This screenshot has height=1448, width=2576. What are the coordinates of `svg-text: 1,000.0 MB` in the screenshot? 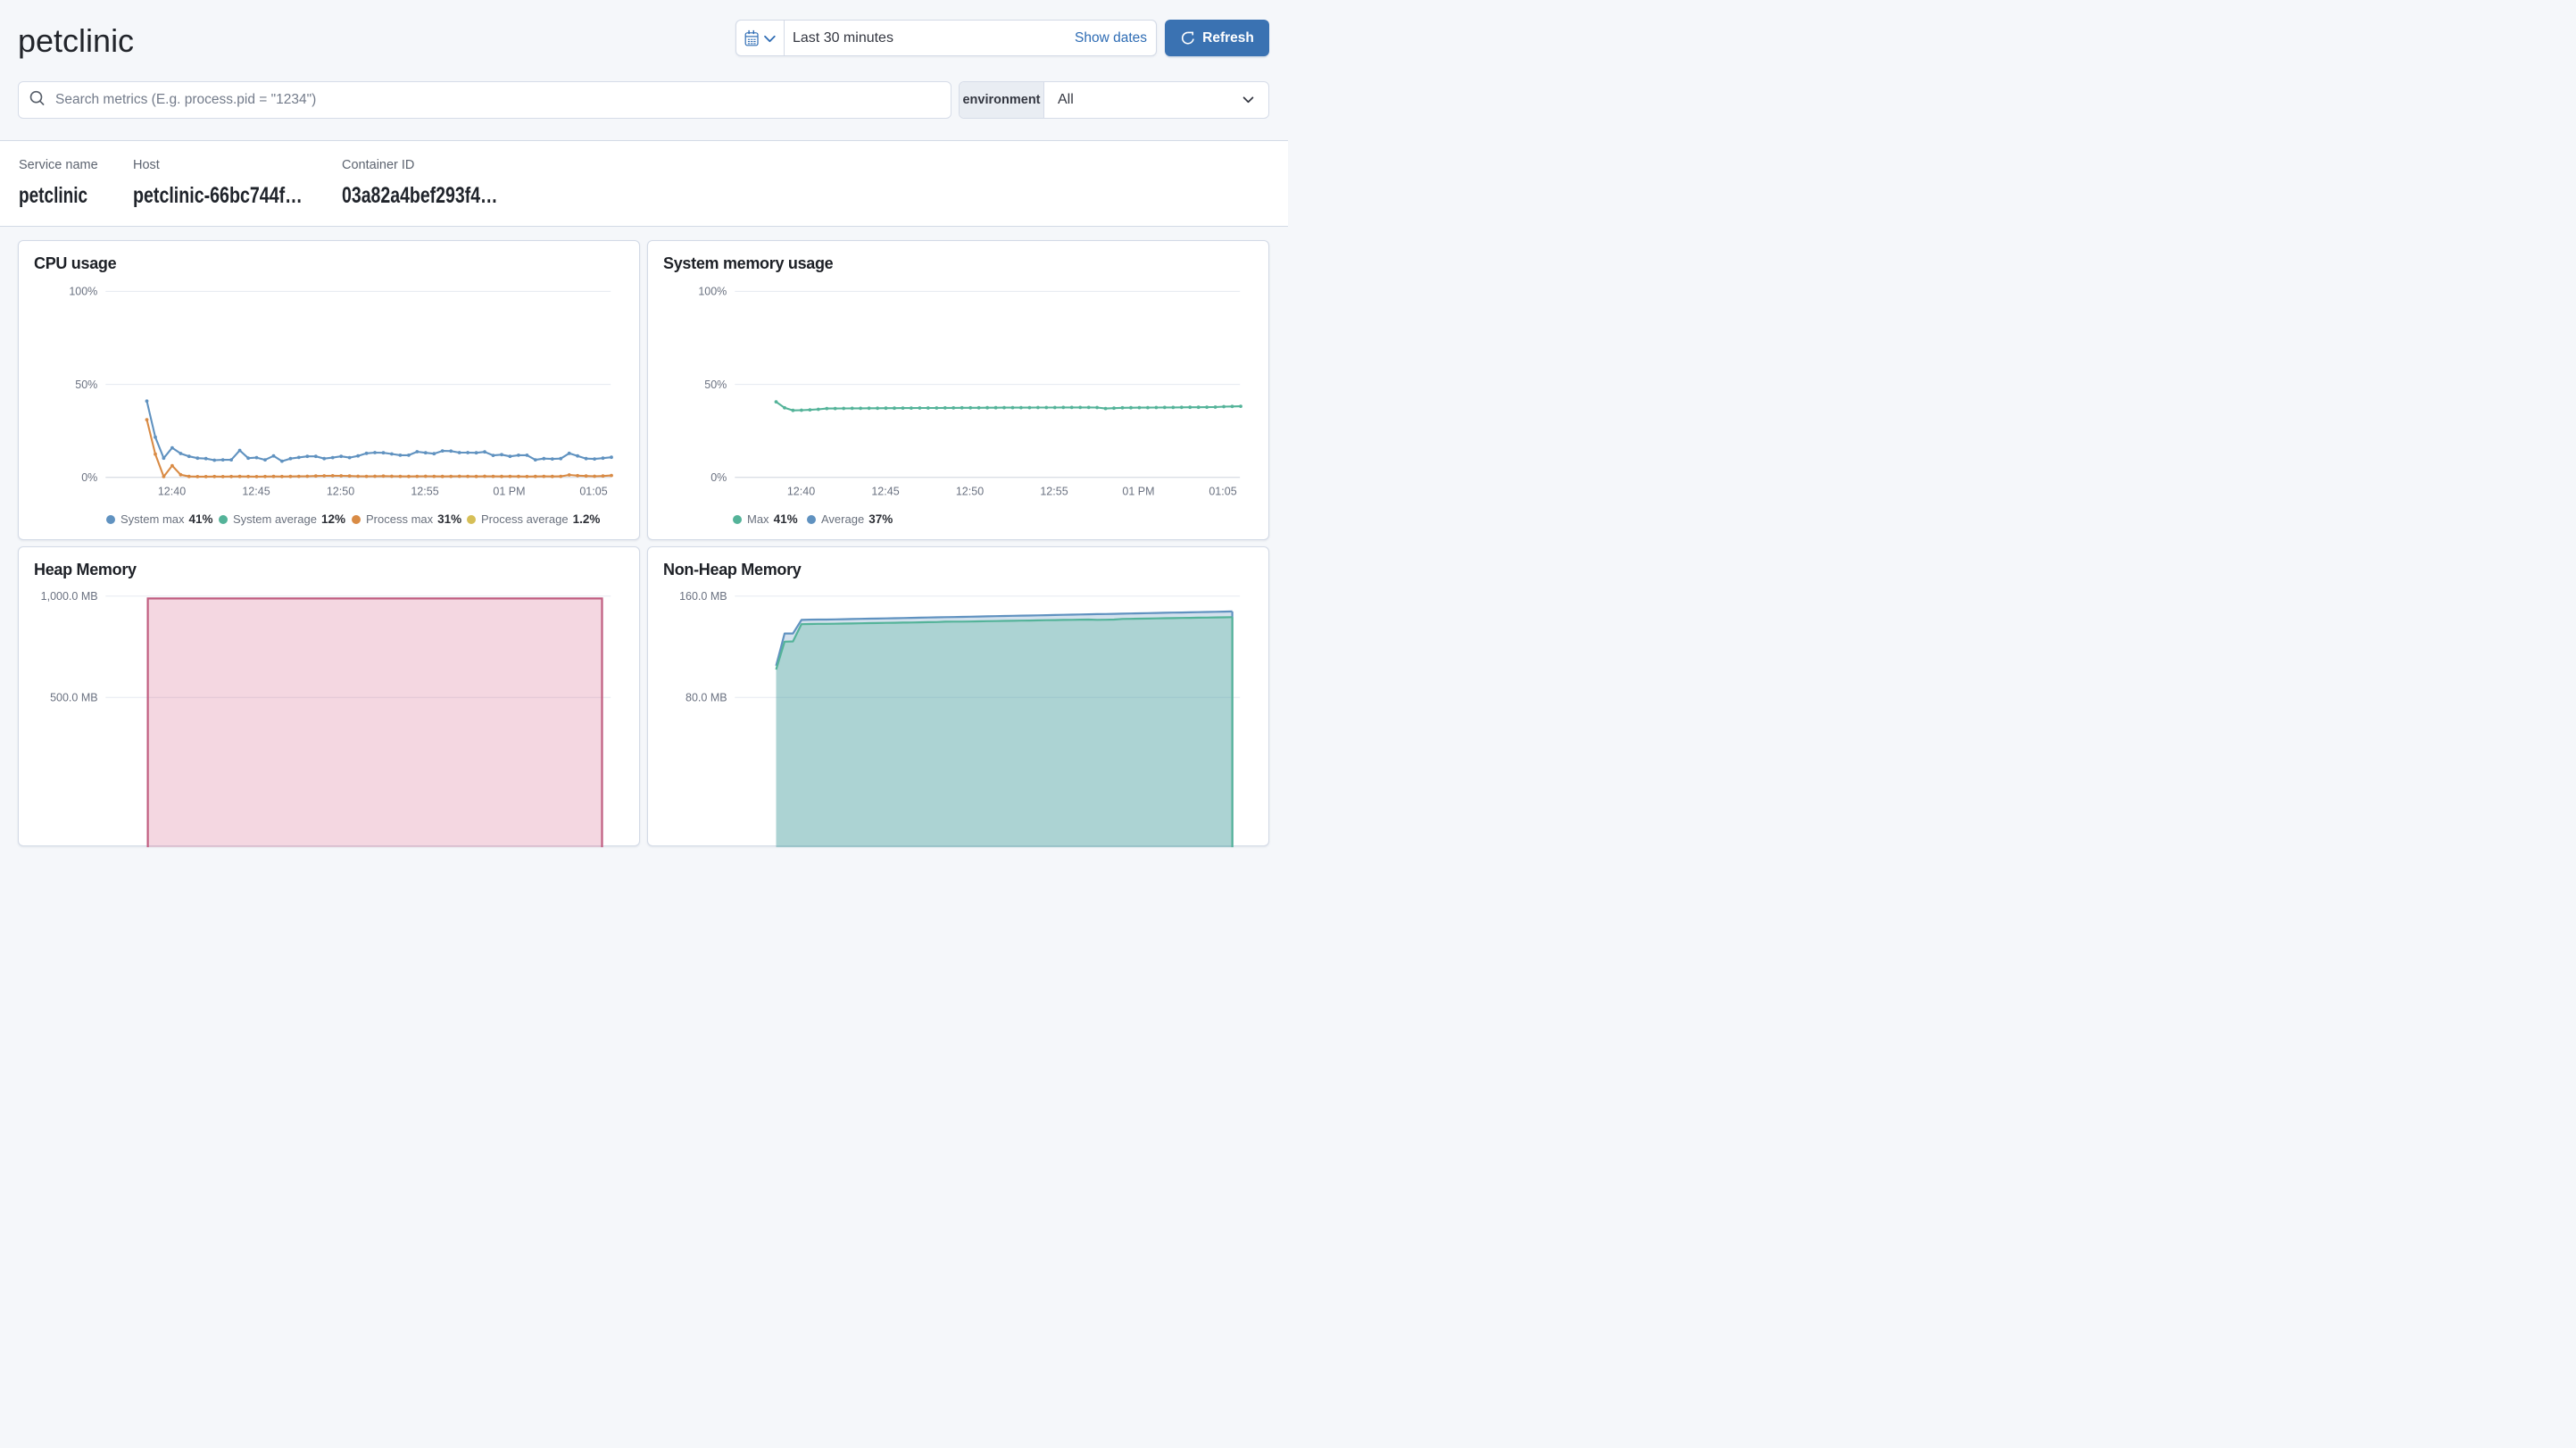 It's located at (69, 596).